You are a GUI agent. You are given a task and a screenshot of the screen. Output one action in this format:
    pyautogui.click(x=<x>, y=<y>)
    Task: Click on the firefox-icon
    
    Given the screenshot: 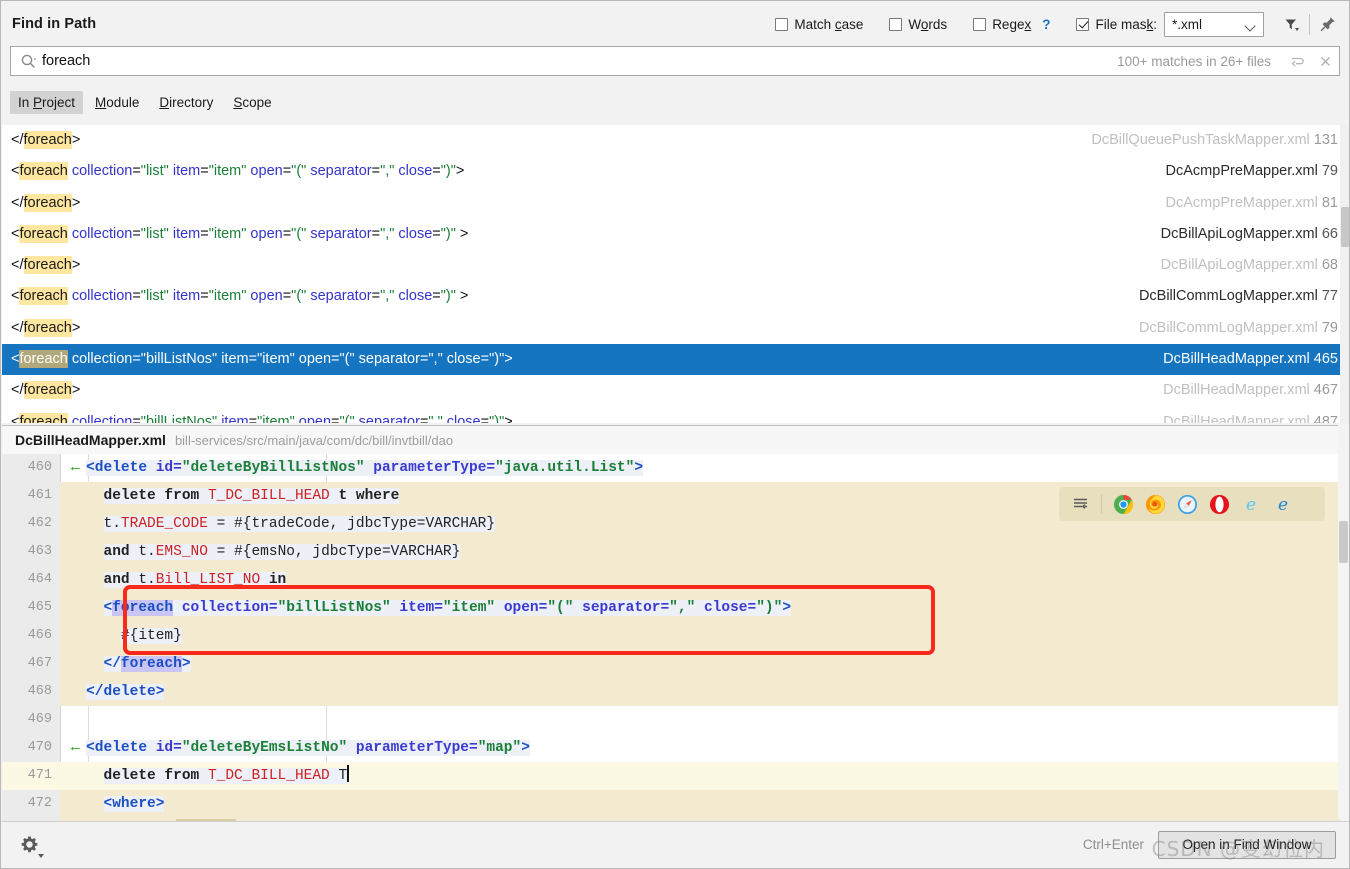 What is the action you would take?
    pyautogui.click(x=1155, y=504)
    